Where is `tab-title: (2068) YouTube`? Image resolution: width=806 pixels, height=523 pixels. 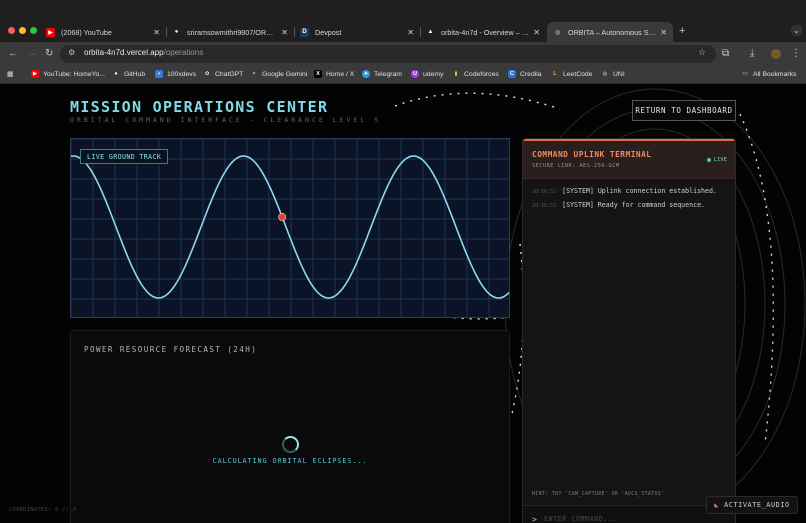
tab-title: (2068) YouTube is located at coordinates (86, 32).